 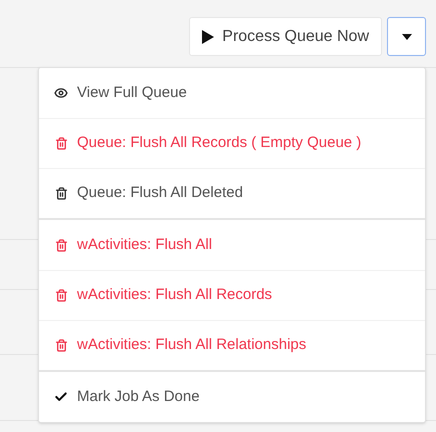 I want to click on caret-icon, so click(x=407, y=37).